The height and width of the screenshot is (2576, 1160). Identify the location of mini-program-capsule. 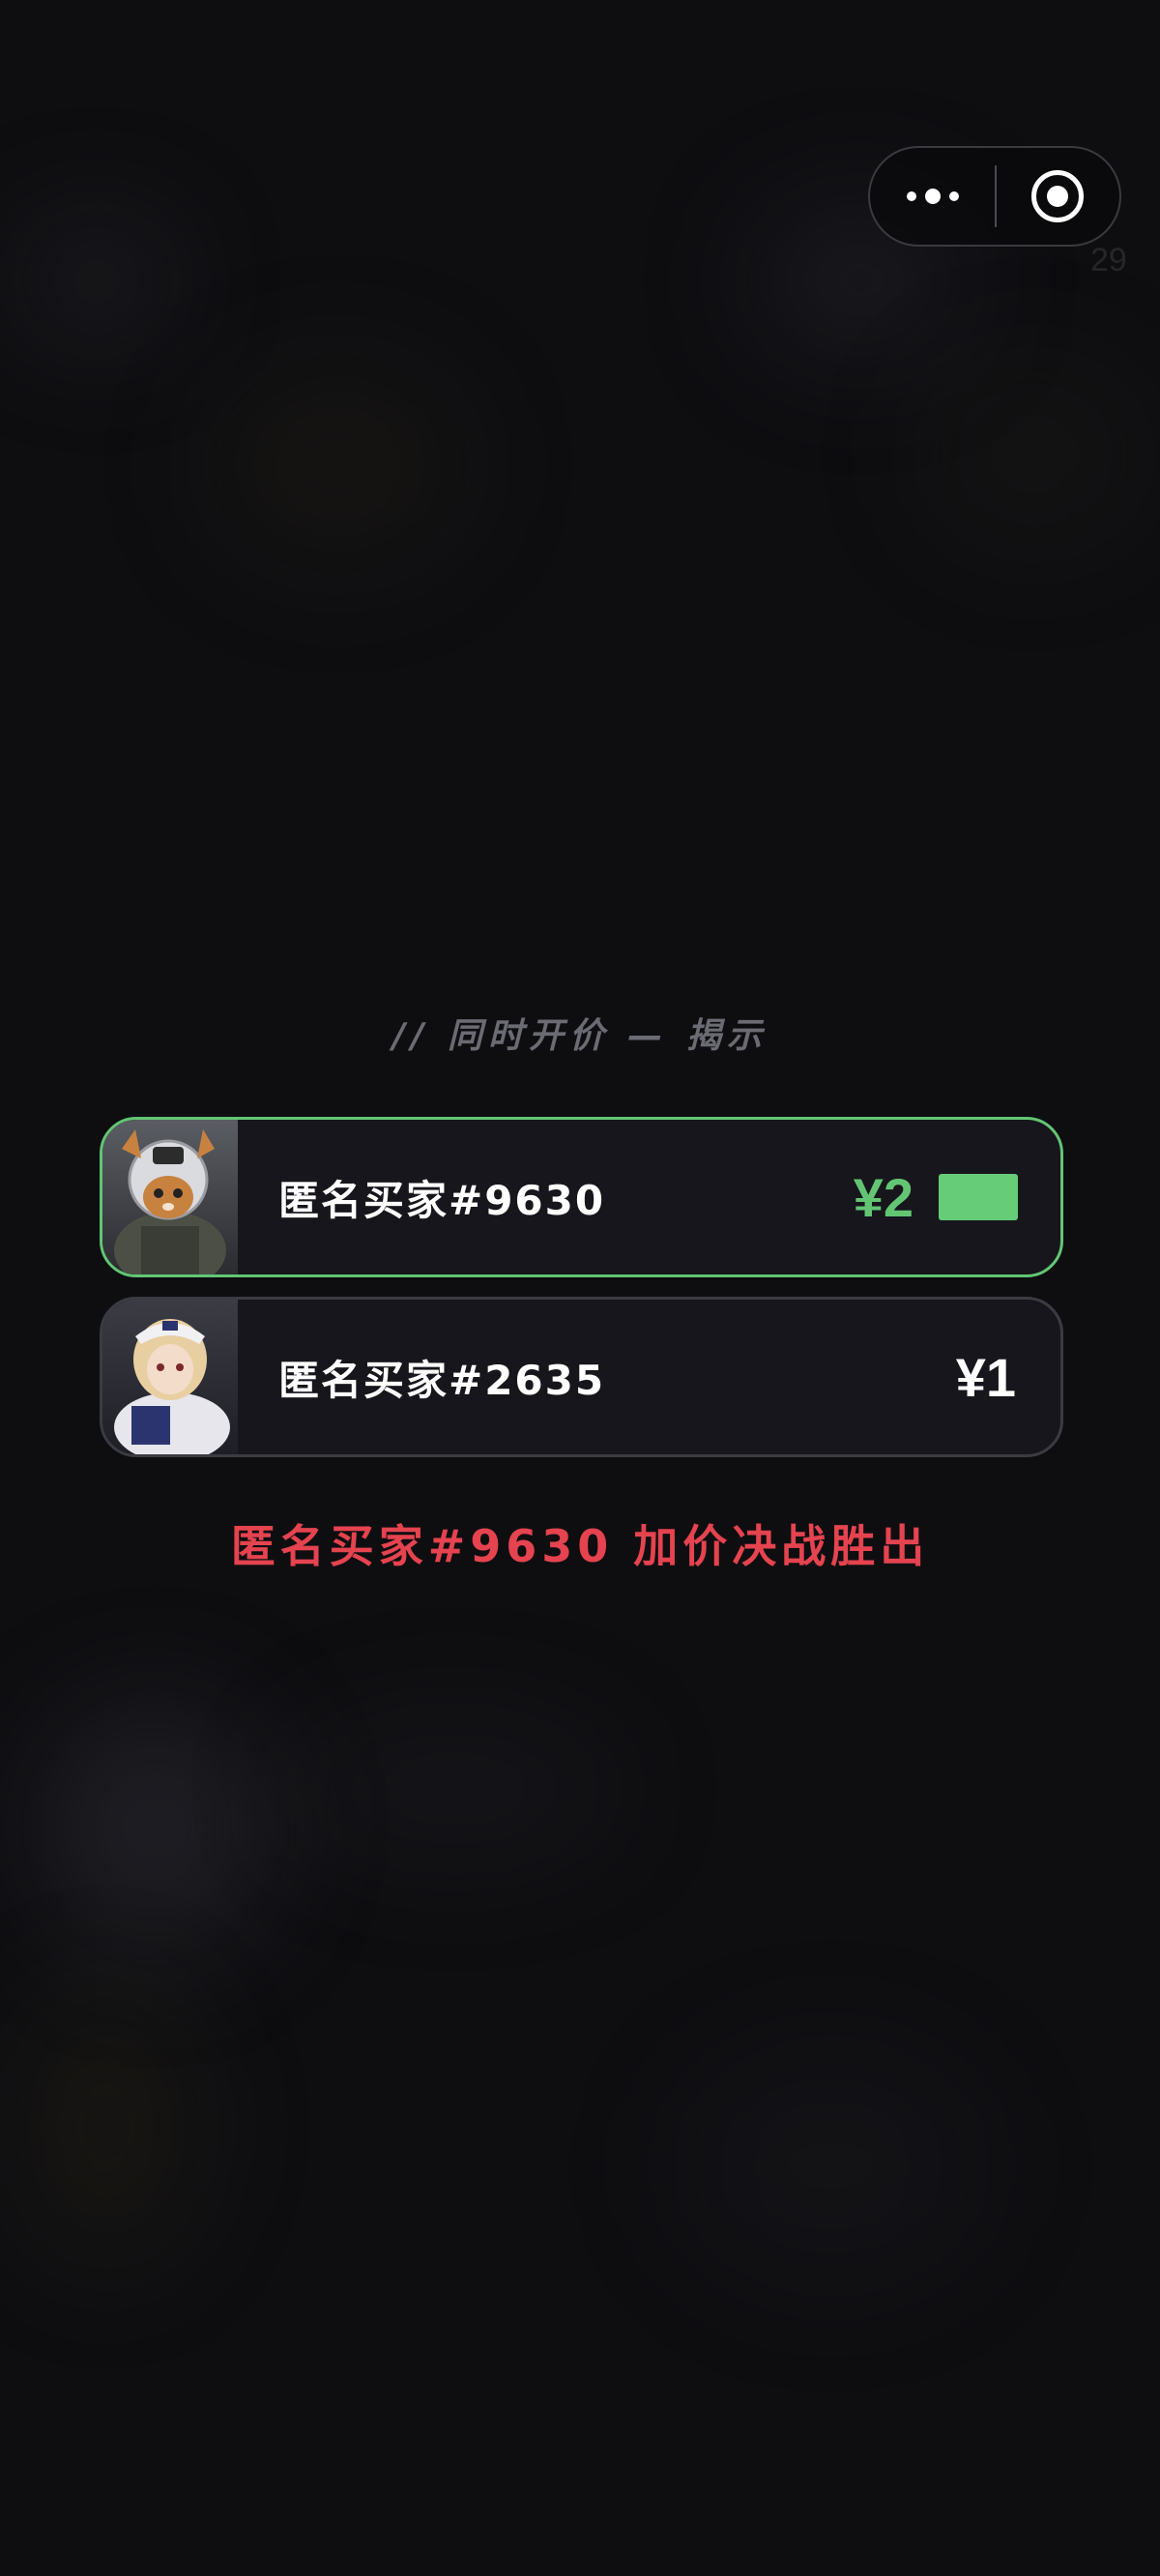
(995, 196).